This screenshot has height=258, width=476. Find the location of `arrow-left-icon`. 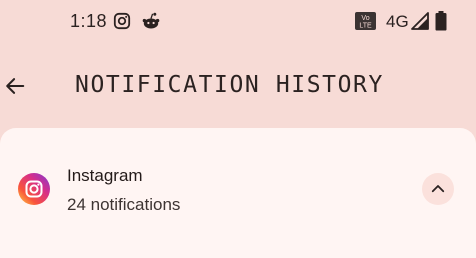

arrow-left-icon is located at coordinates (15, 86).